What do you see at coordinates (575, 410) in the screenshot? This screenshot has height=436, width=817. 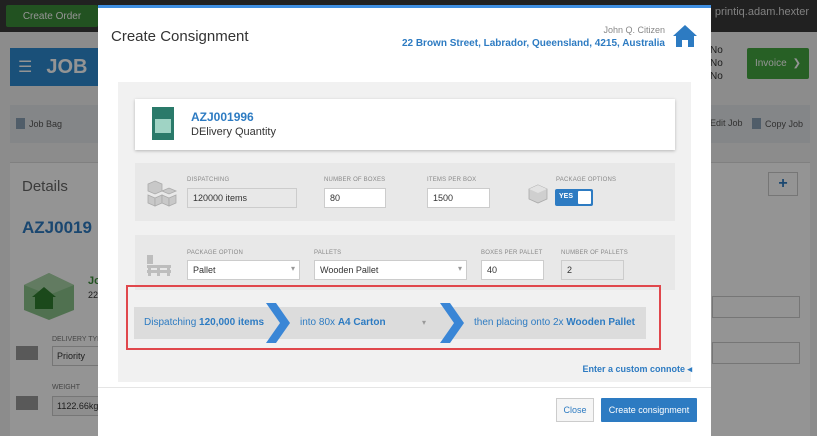 I see `close-button: Close` at bounding box center [575, 410].